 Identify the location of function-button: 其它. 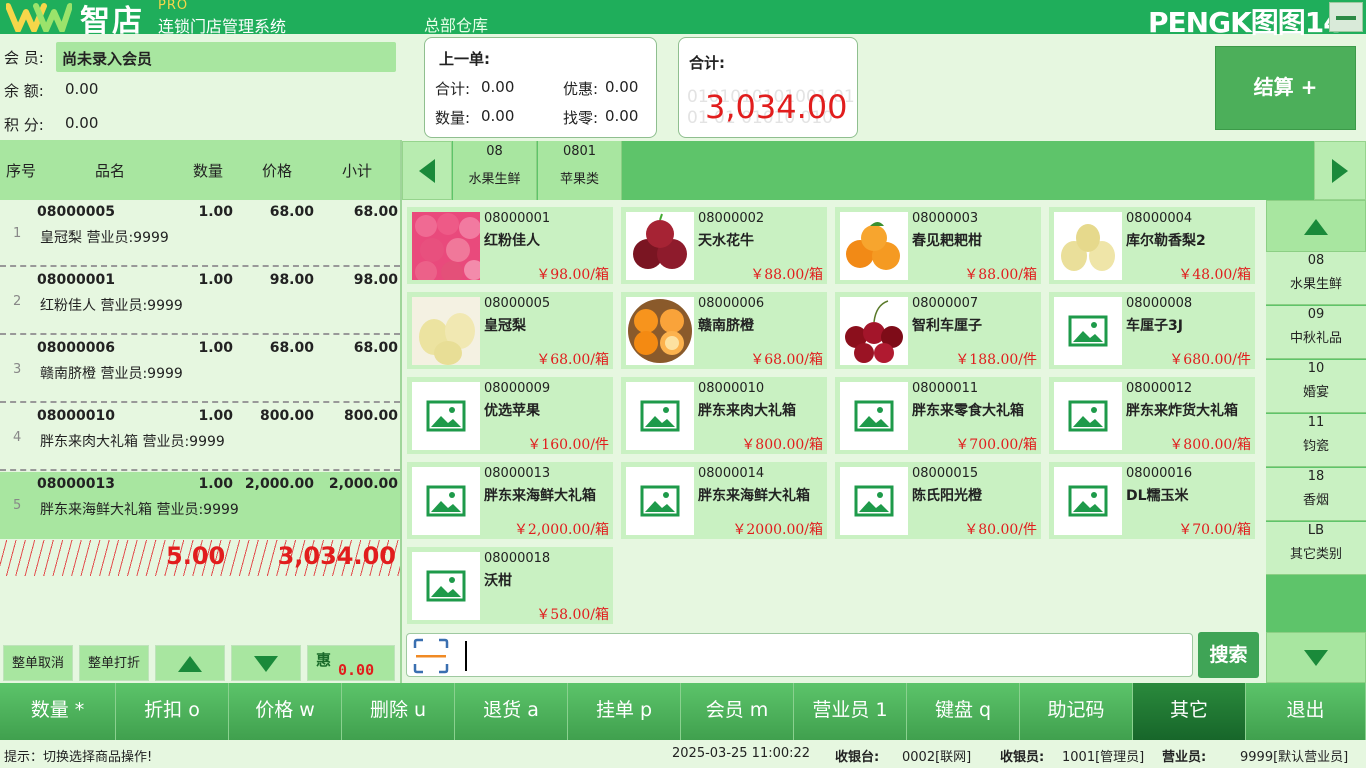
(1189, 711).